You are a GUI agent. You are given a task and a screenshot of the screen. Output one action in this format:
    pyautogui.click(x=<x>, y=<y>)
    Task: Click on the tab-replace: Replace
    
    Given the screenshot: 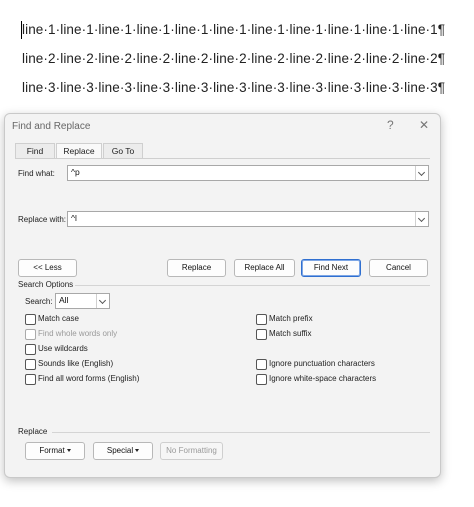 What is the action you would take?
    pyautogui.click(x=79, y=151)
    